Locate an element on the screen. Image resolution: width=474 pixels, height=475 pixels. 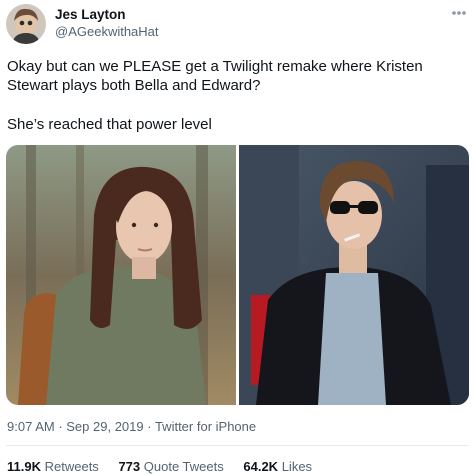
divider is located at coordinates (237, 445).